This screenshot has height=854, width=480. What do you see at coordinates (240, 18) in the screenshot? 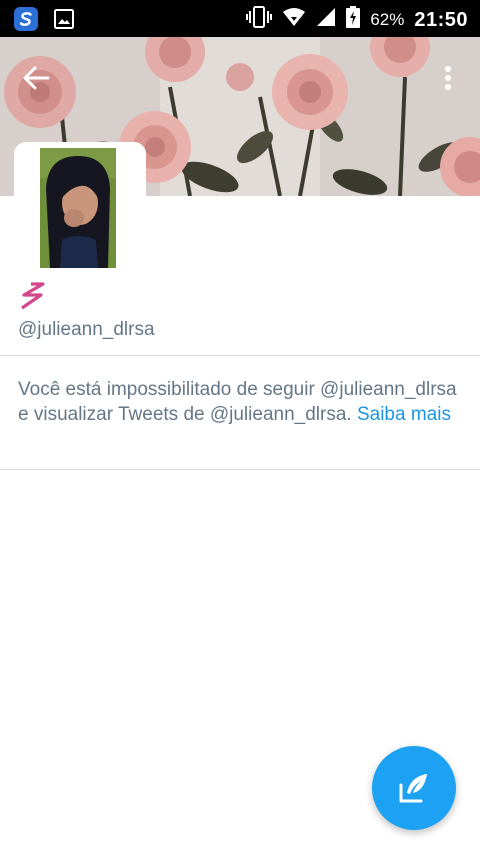
I see `status-bar: 62% 21:50` at bounding box center [240, 18].